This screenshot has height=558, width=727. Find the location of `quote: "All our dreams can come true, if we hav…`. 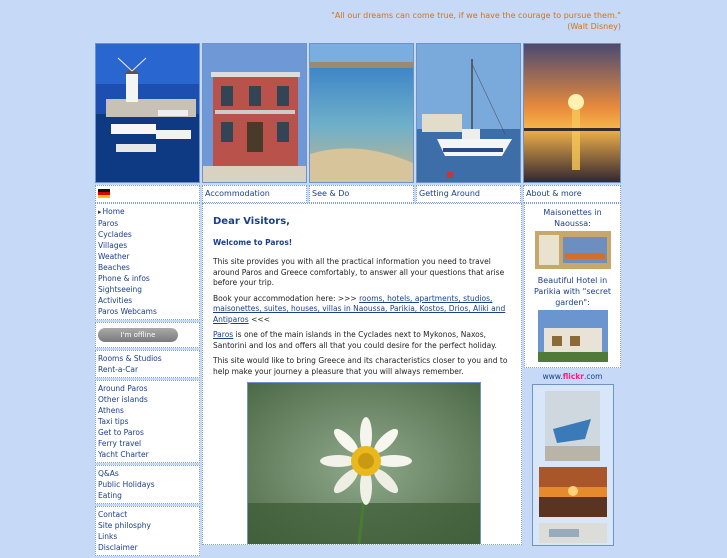

quote: "All our dreams can come true, if we hav… is located at coordinates (411, 21).